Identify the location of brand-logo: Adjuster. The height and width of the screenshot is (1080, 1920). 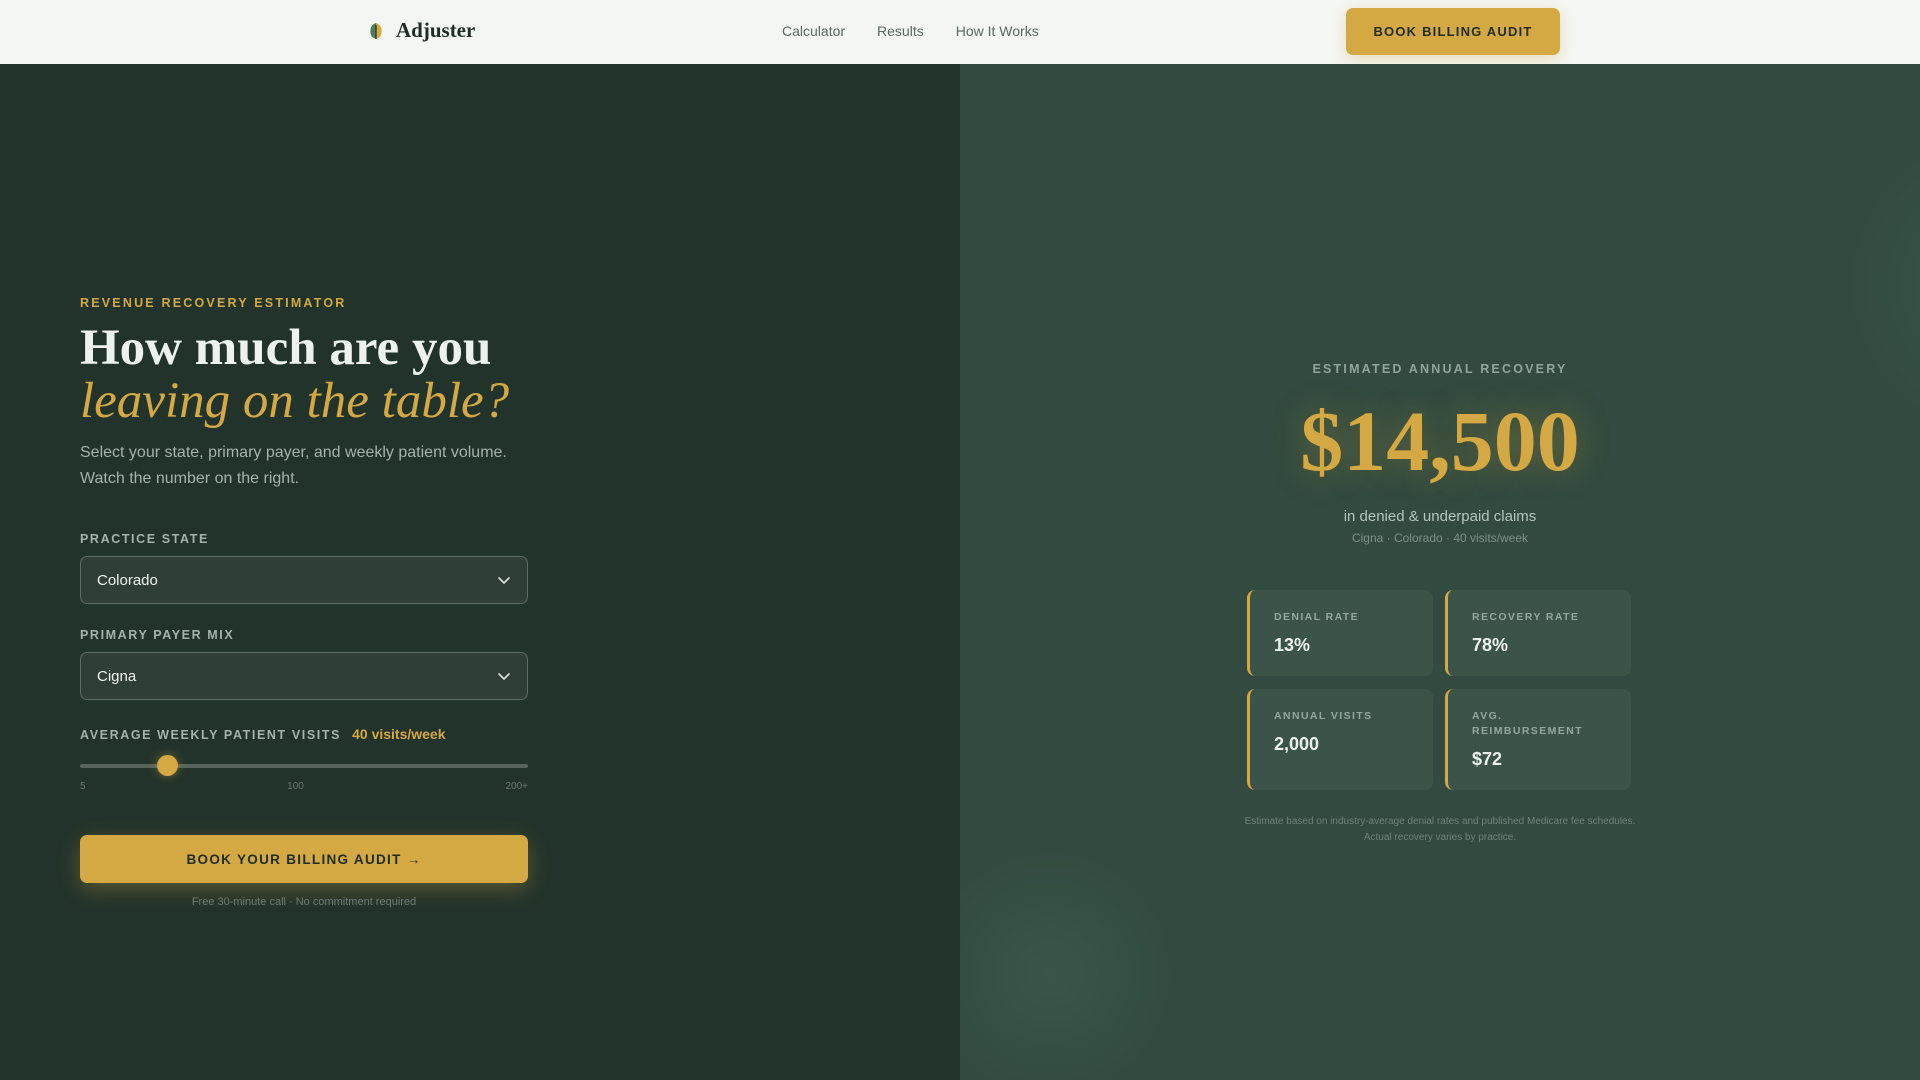
(420, 30).